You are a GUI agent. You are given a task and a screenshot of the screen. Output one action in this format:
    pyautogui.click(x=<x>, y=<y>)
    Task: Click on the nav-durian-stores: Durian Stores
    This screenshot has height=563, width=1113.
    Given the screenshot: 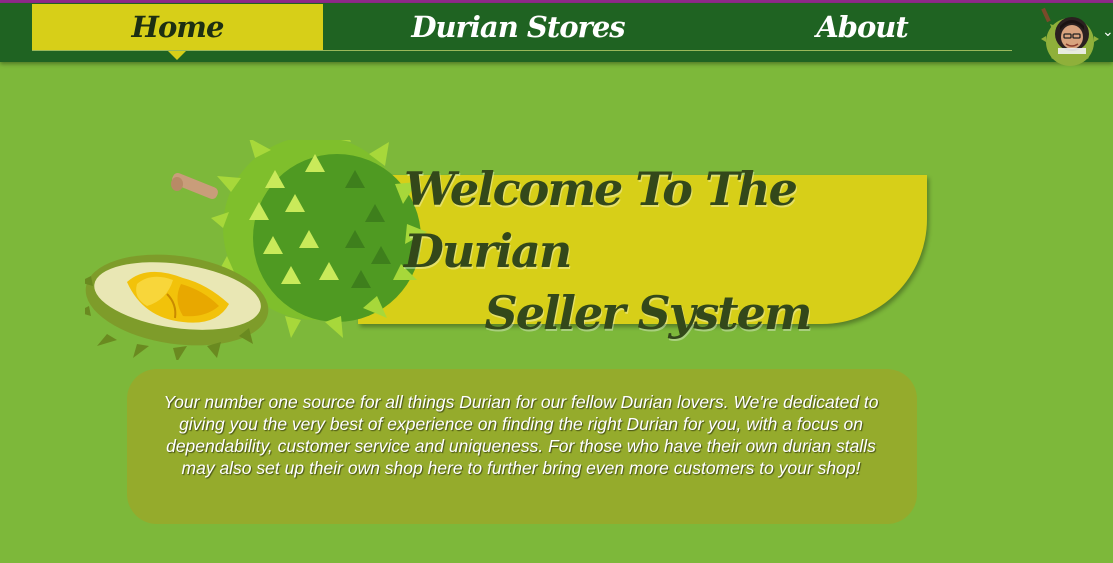 What is the action you would take?
    pyautogui.click(x=518, y=27)
    